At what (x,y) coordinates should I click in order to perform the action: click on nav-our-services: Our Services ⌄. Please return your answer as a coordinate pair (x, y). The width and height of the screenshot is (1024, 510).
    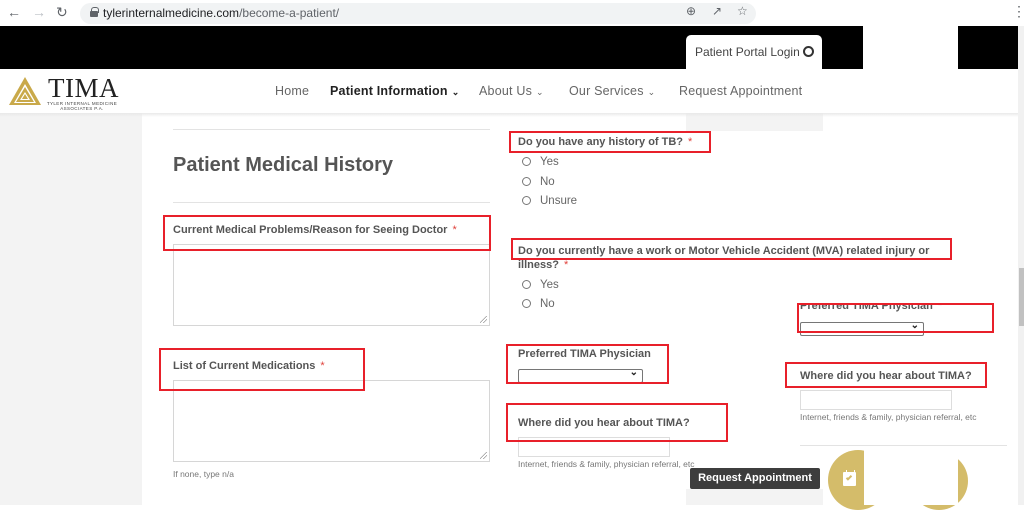
    Looking at the image, I should click on (612, 91).